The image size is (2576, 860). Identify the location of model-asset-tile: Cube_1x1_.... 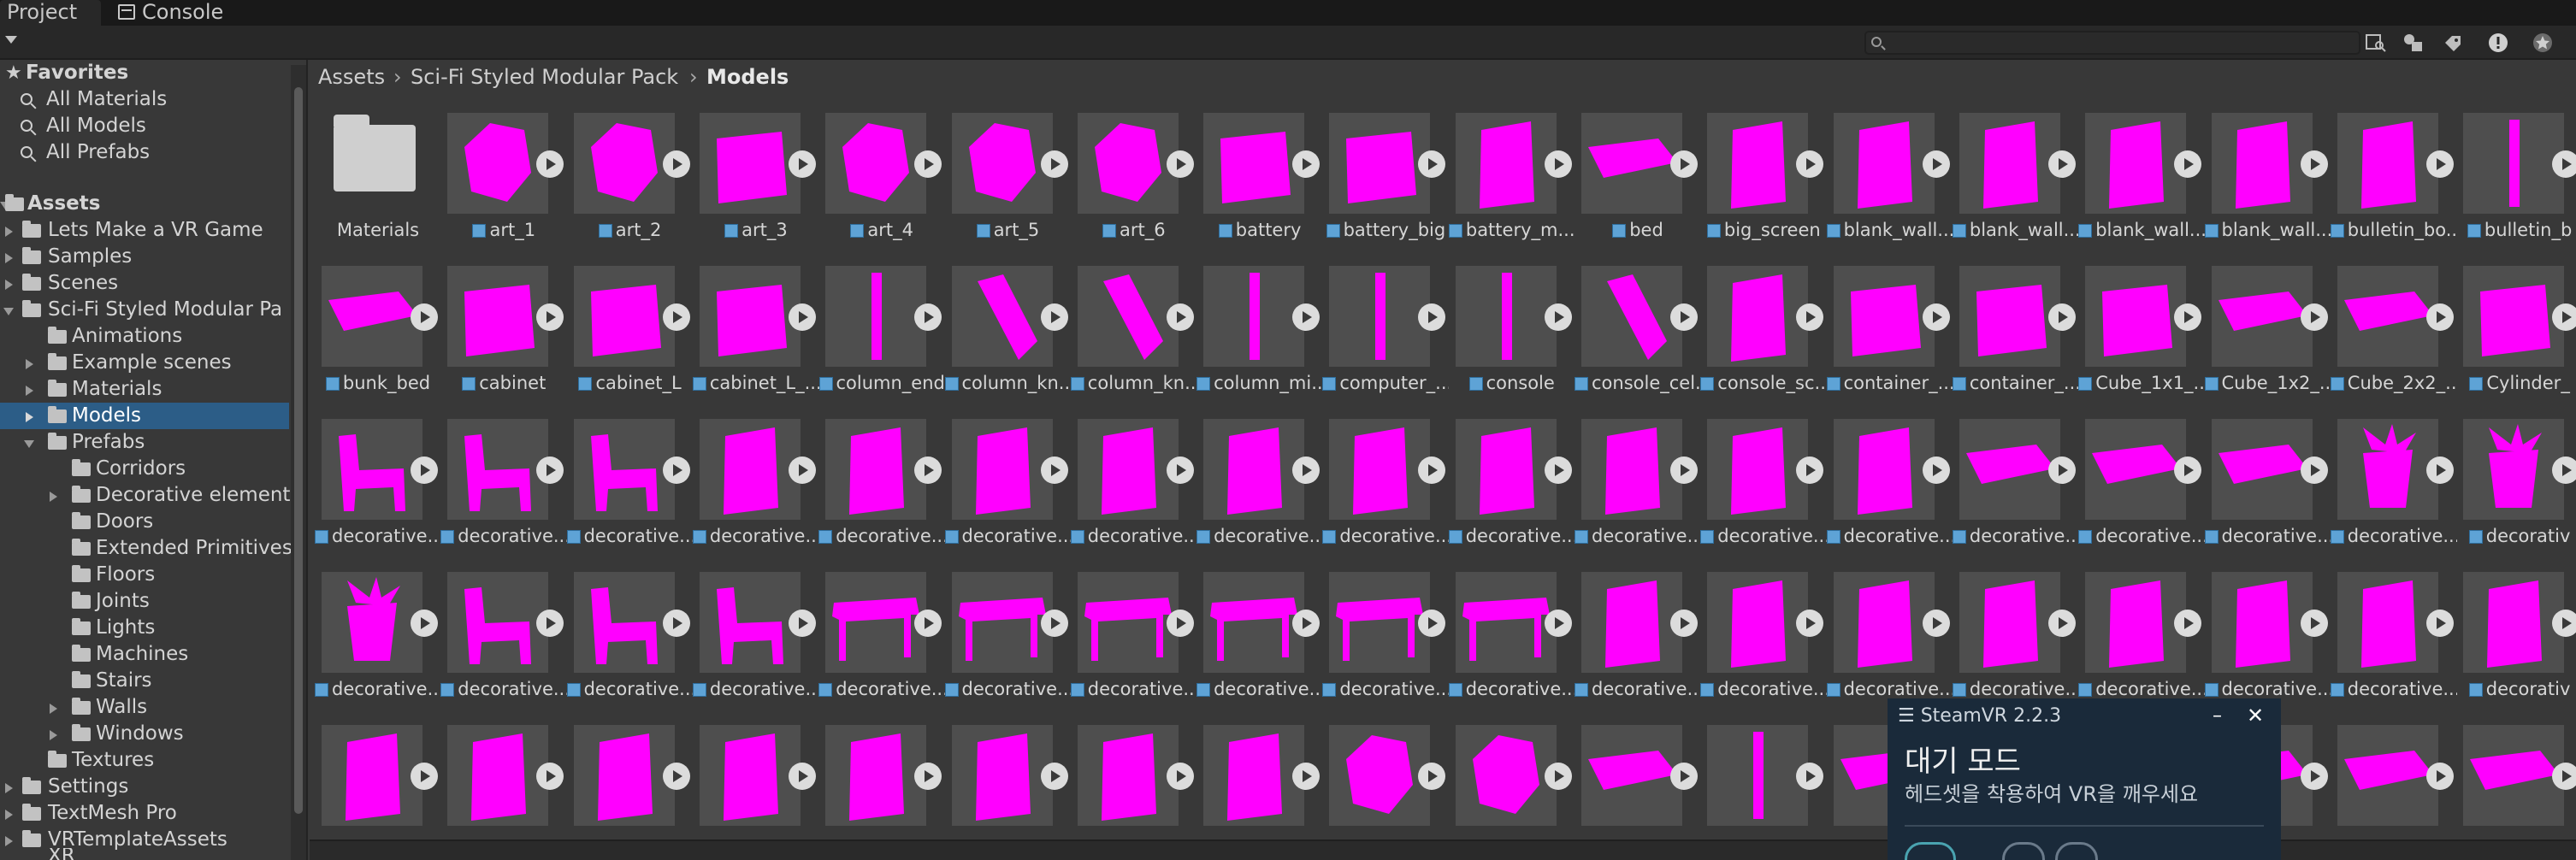
(2141, 325).